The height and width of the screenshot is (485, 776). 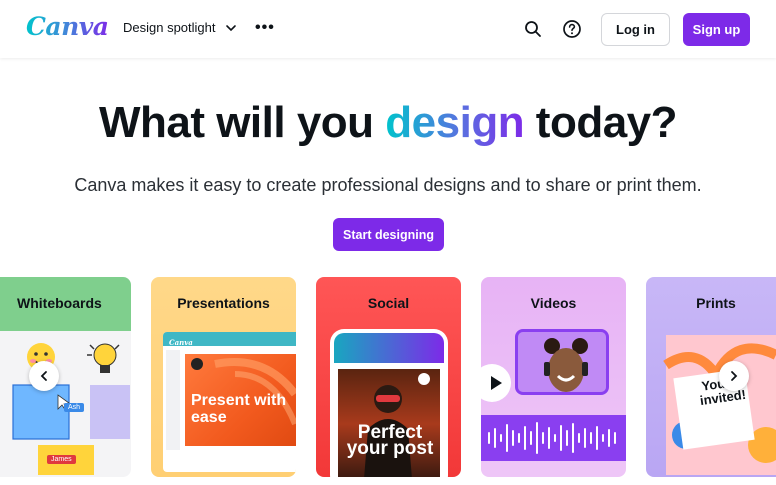 I want to click on card-social: Social Perfect your post, so click(x=388, y=377).